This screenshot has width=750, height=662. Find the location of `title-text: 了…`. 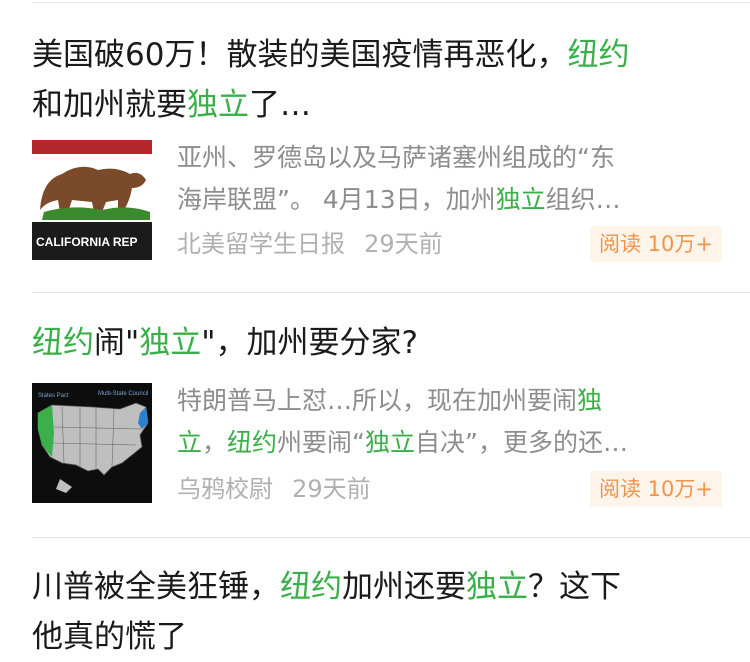

title-text: 了… is located at coordinates (280, 105).